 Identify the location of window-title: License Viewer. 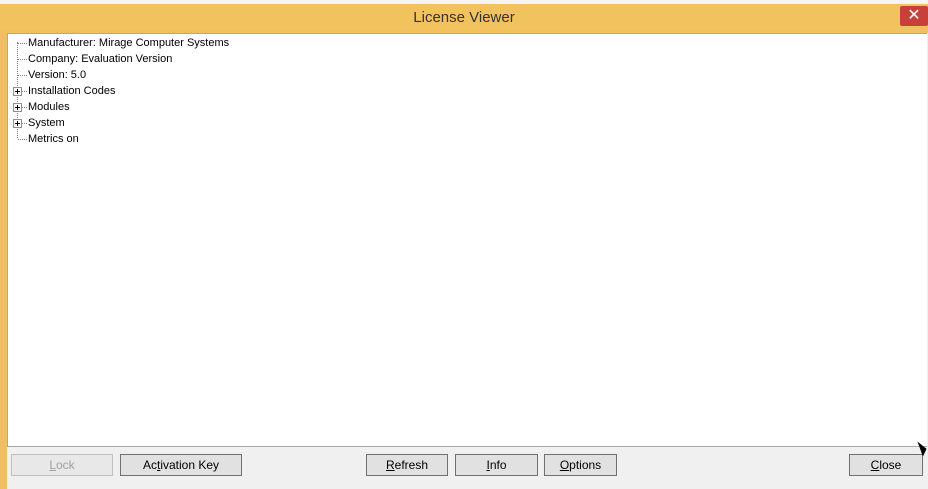
(464, 17).